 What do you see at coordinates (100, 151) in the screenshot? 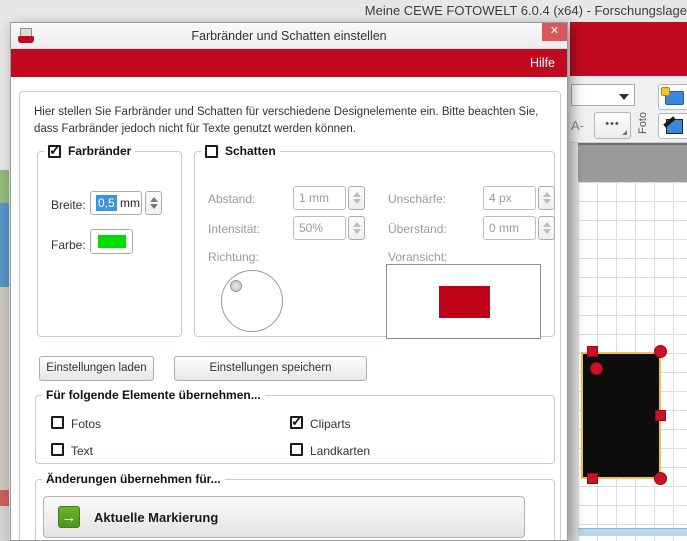
I see `farbraender-title: Farbränder` at bounding box center [100, 151].